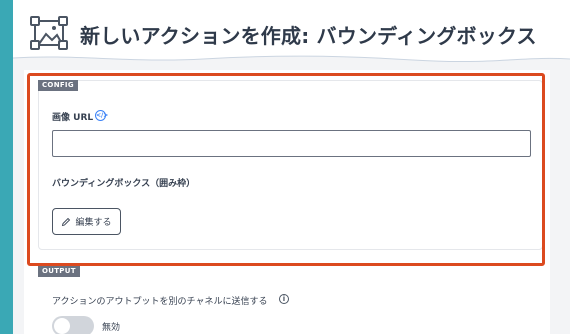 The height and width of the screenshot is (334, 570). What do you see at coordinates (59, 271) in the screenshot?
I see `output-section-tag: OUTPUT` at bounding box center [59, 271].